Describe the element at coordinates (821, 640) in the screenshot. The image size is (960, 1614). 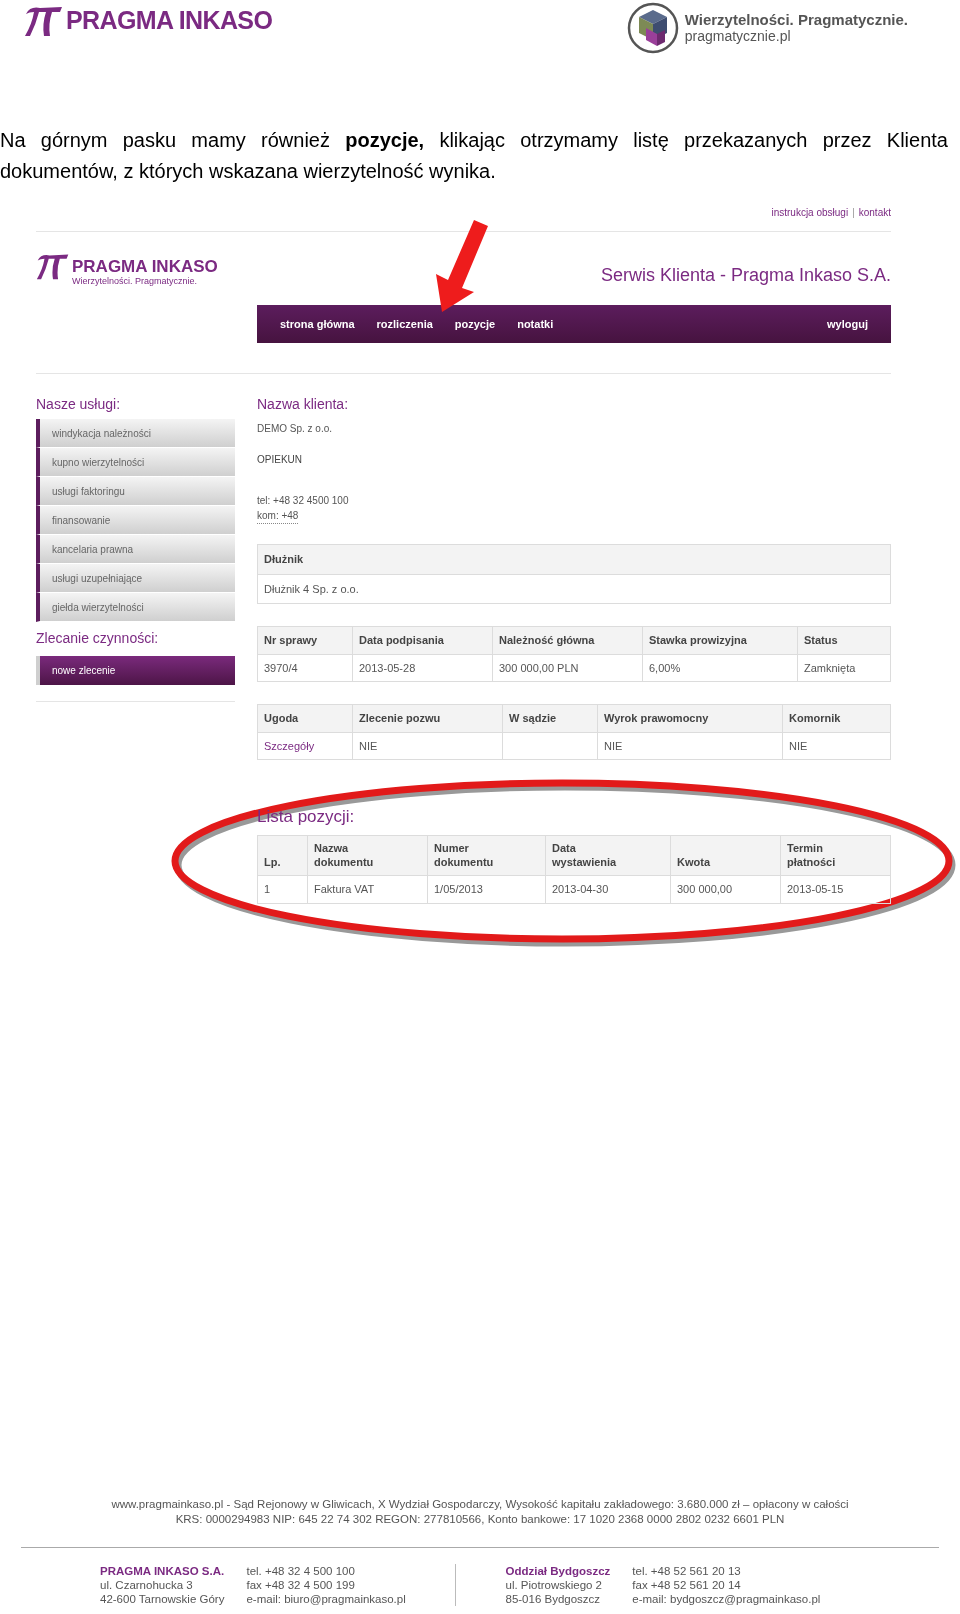
I see `column-header: Status` at that location.